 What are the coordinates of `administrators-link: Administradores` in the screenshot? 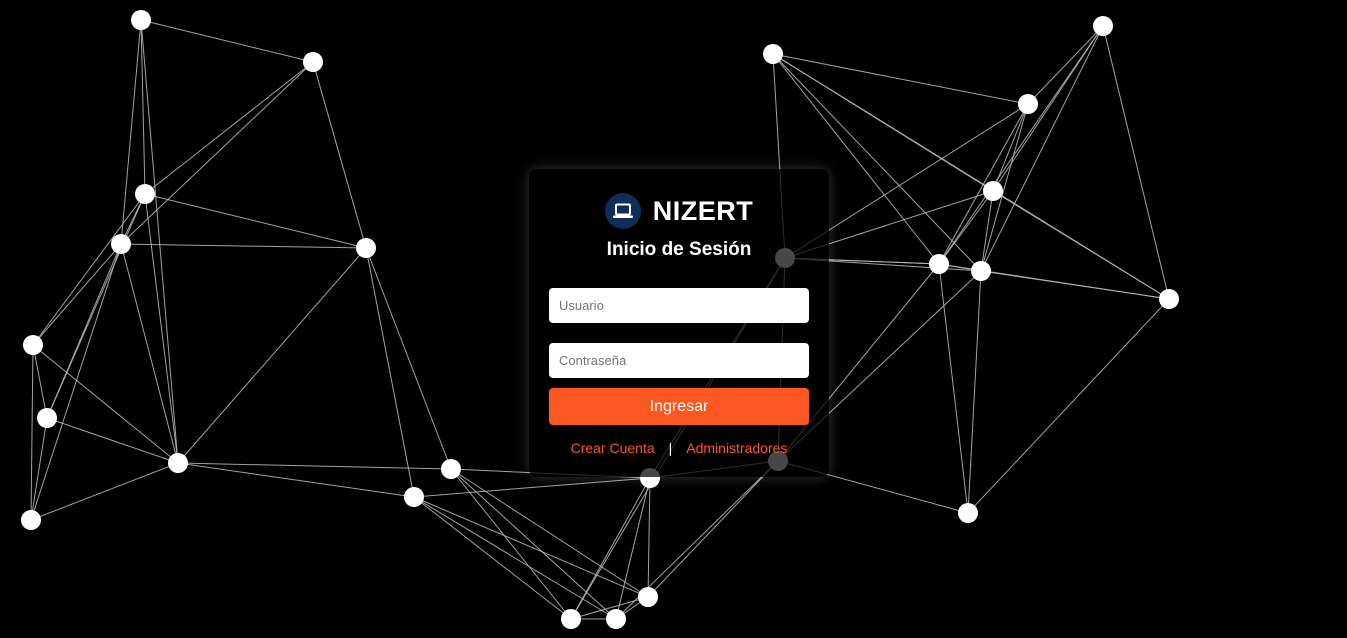 It's located at (736, 448).